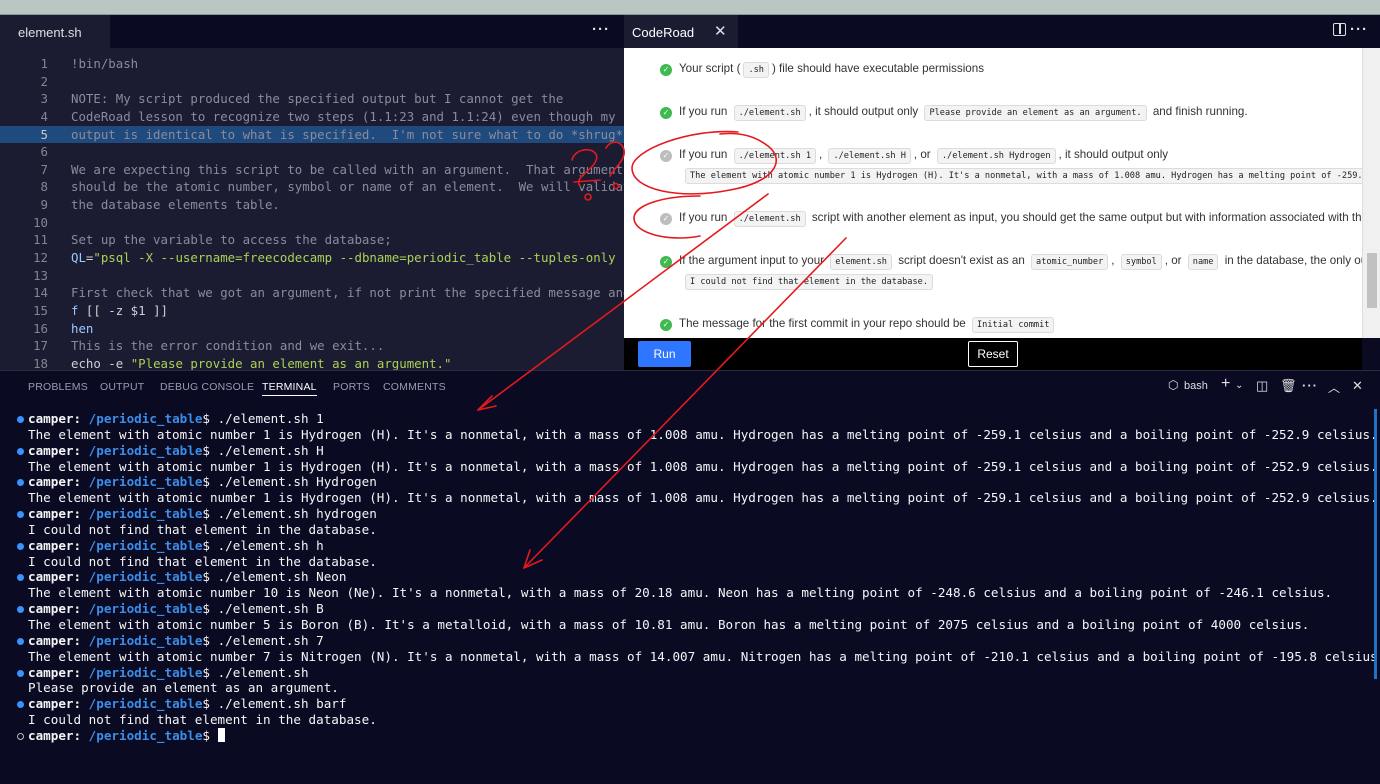 The image size is (1380, 784). Describe the element at coordinates (1239, 385) in the screenshot. I see `chevron-down-icon: ⌄` at that location.